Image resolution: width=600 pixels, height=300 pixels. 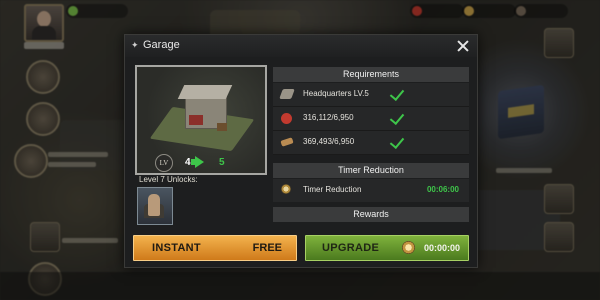 What do you see at coordinates (287, 94) in the screenshot?
I see `headquarters-icon` at bounding box center [287, 94].